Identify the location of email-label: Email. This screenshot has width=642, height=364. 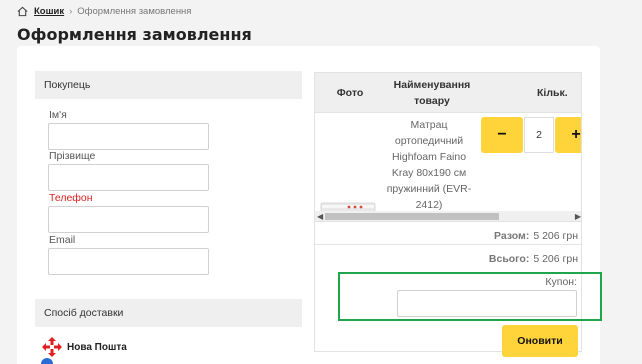
(62, 240).